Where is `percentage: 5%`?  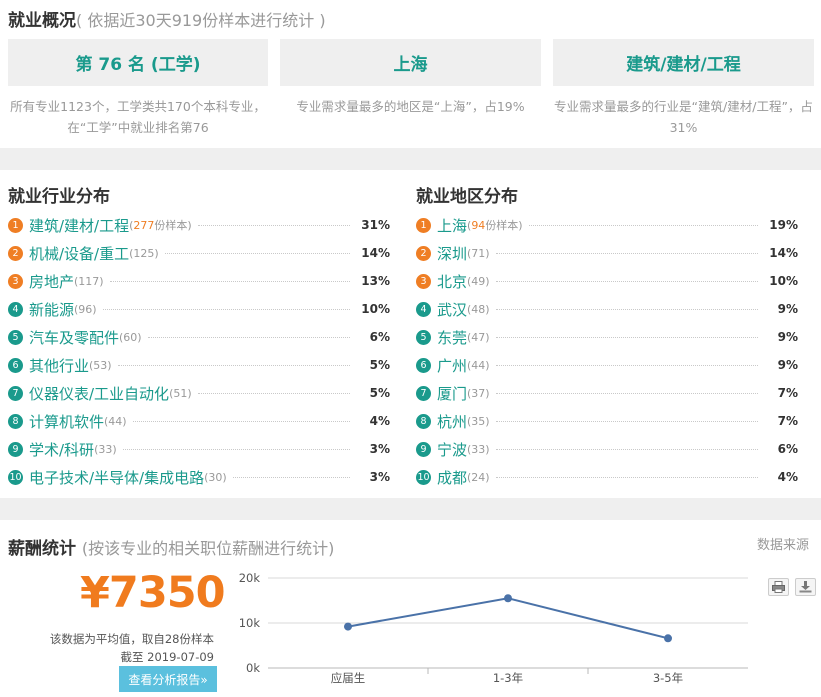
percentage: 5% is located at coordinates (379, 393).